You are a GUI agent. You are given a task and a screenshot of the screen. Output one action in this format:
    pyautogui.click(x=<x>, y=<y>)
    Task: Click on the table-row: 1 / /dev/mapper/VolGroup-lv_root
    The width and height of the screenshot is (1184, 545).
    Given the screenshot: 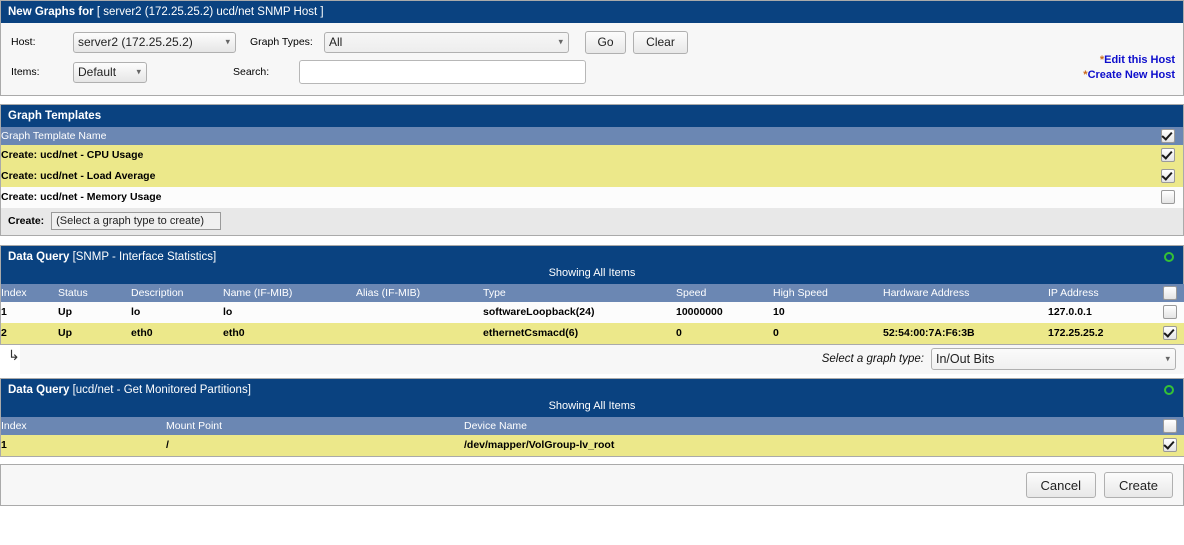 What is the action you would take?
    pyautogui.click(x=592, y=445)
    